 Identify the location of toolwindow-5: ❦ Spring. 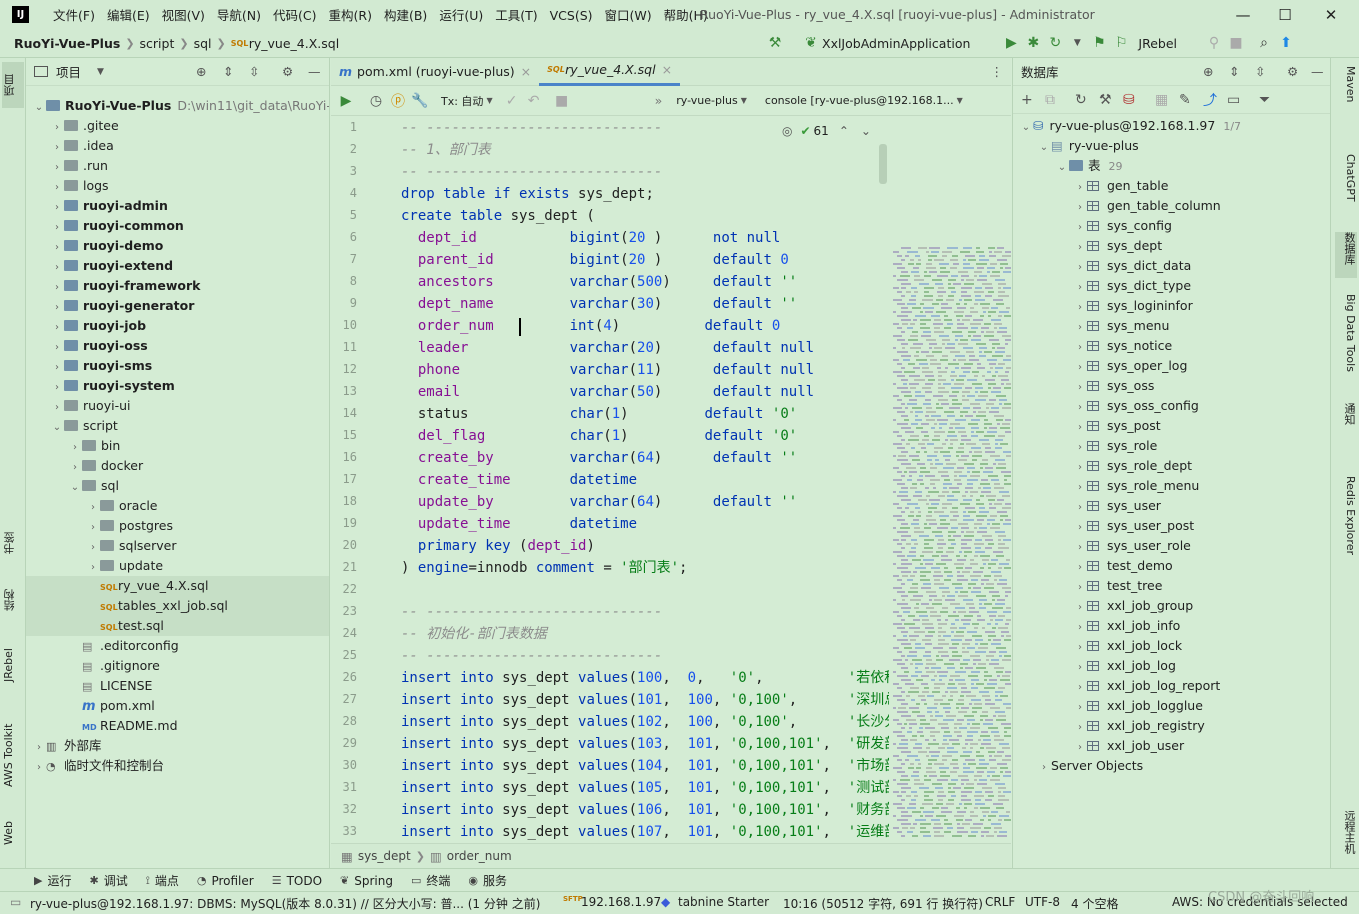
(366, 881).